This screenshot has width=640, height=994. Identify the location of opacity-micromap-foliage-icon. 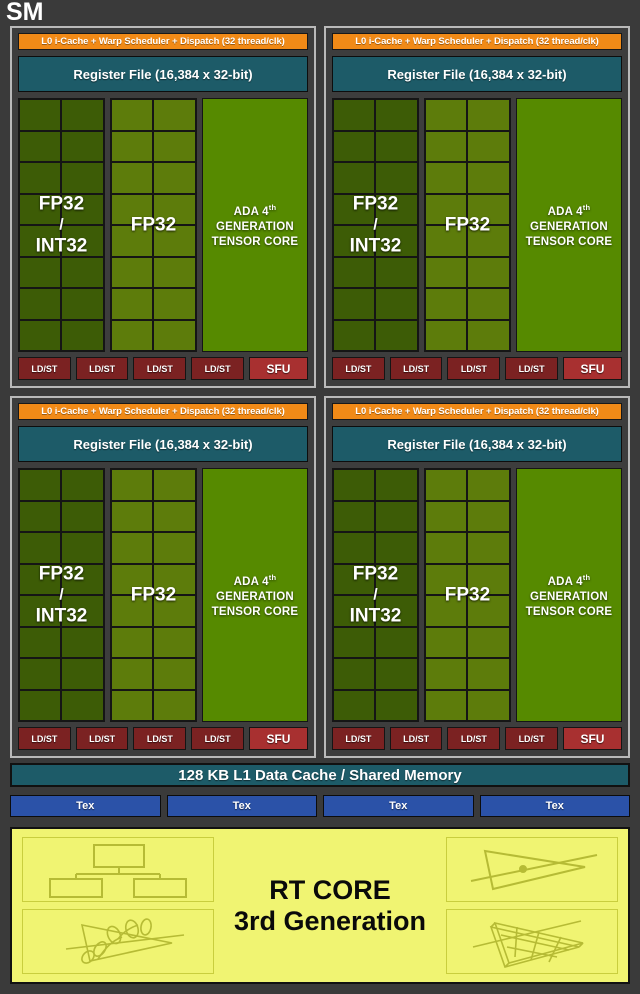
(118, 941).